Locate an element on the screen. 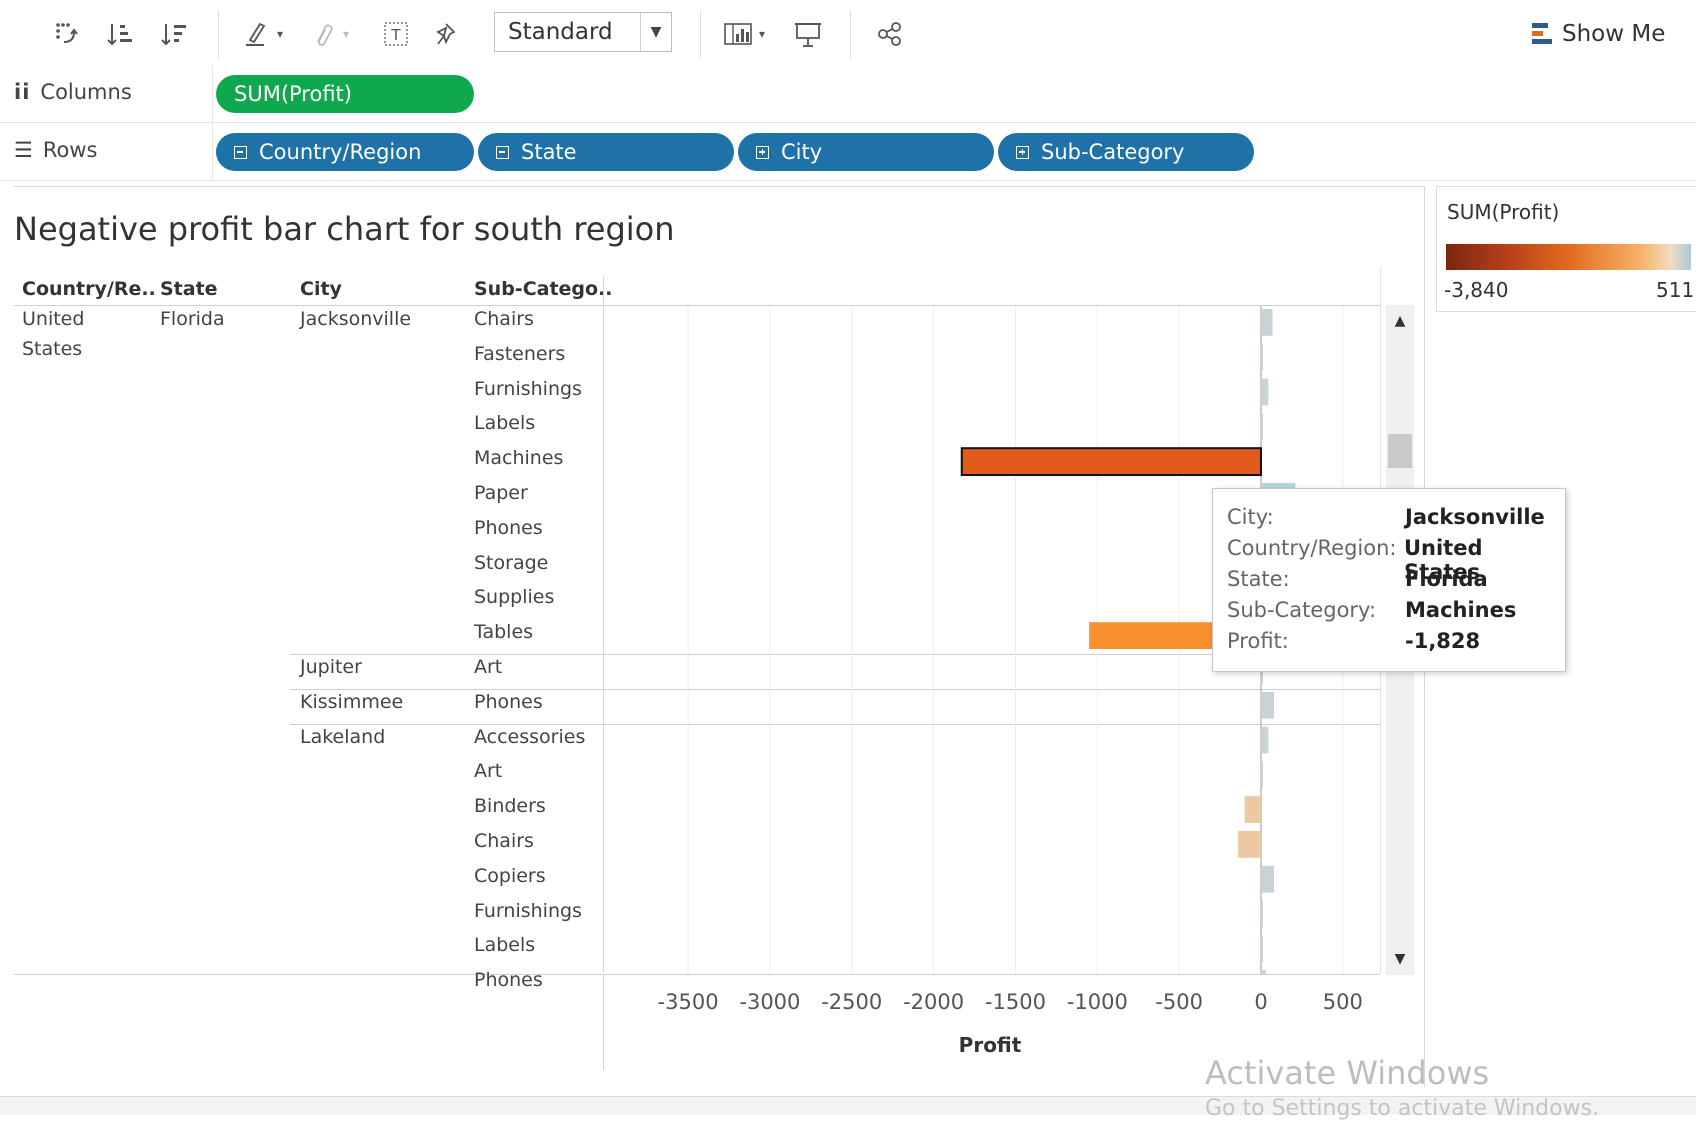 This screenshot has height=1121, width=1696. header-sub-category: Sub-Catego.. is located at coordinates (543, 289).